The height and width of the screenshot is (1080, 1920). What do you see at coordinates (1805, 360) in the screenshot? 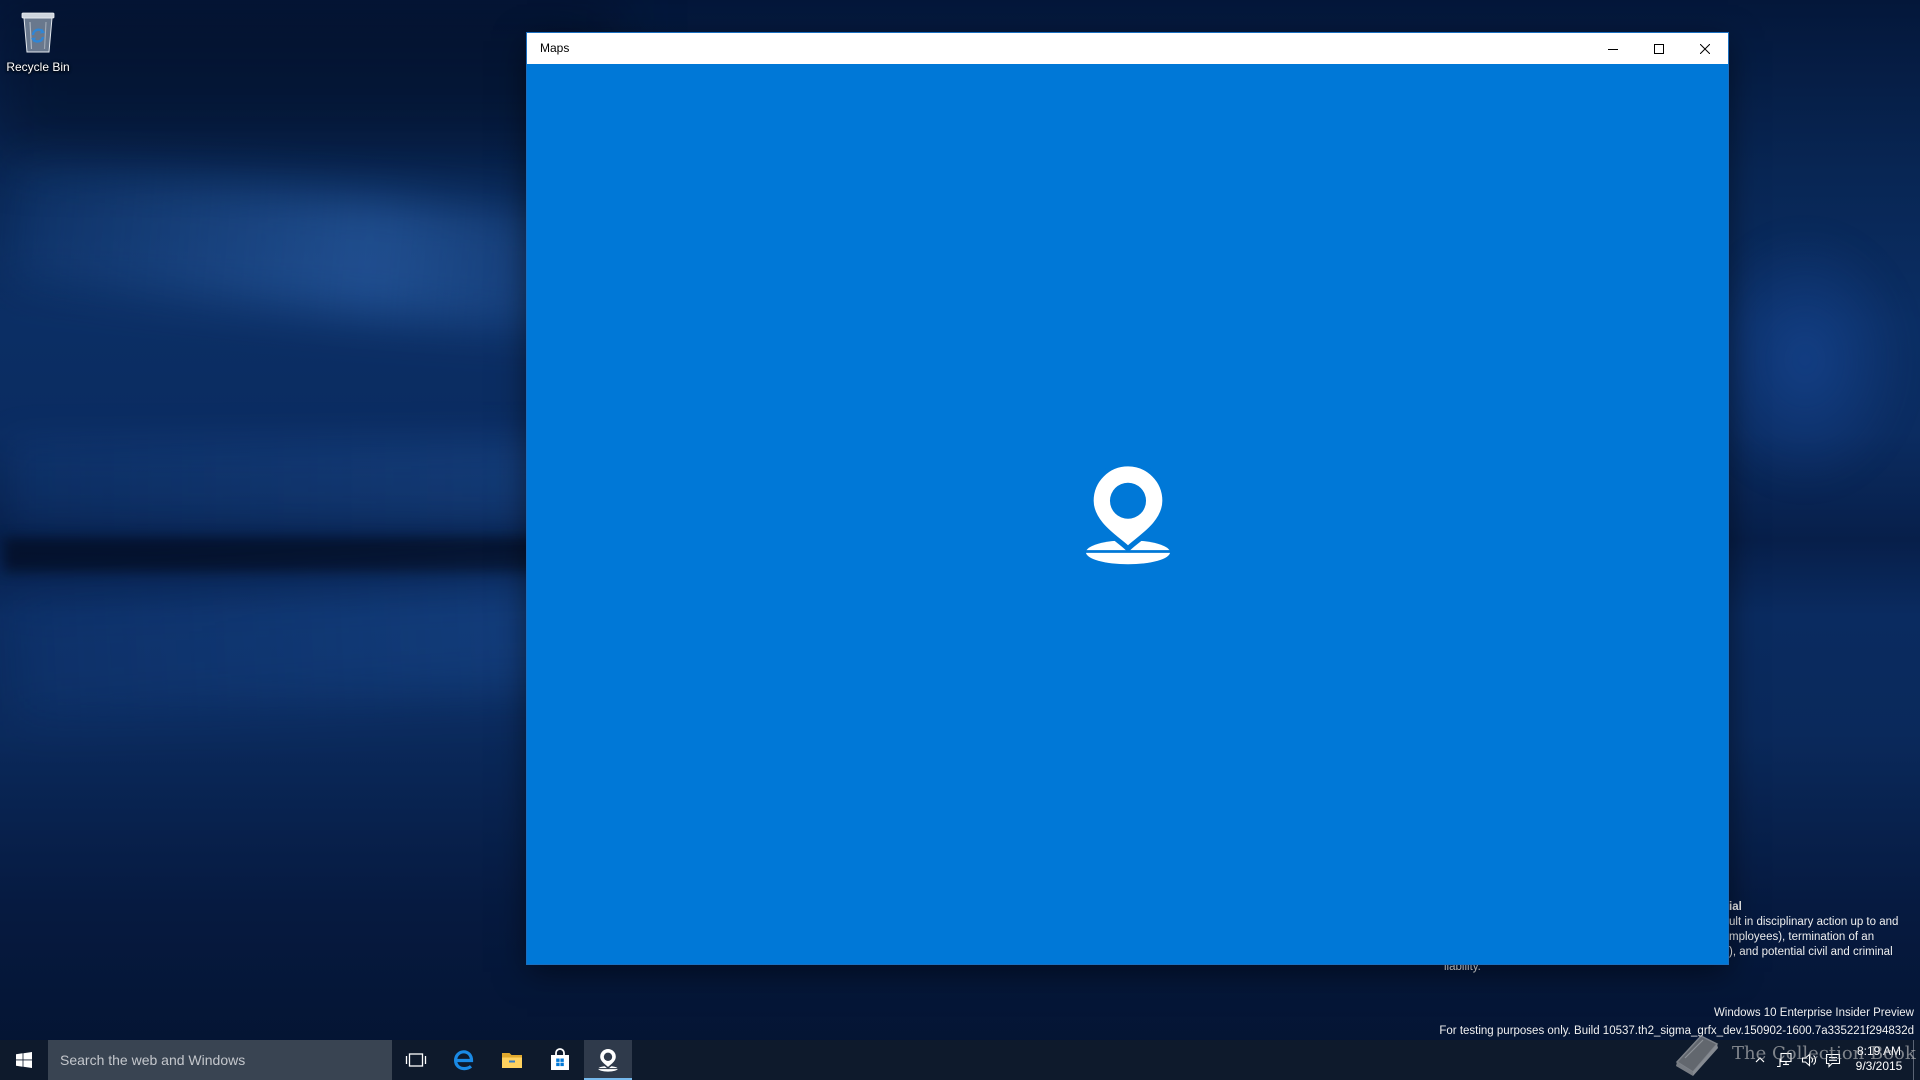
I see `wallpaper-glow` at bounding box center [1805, 360].